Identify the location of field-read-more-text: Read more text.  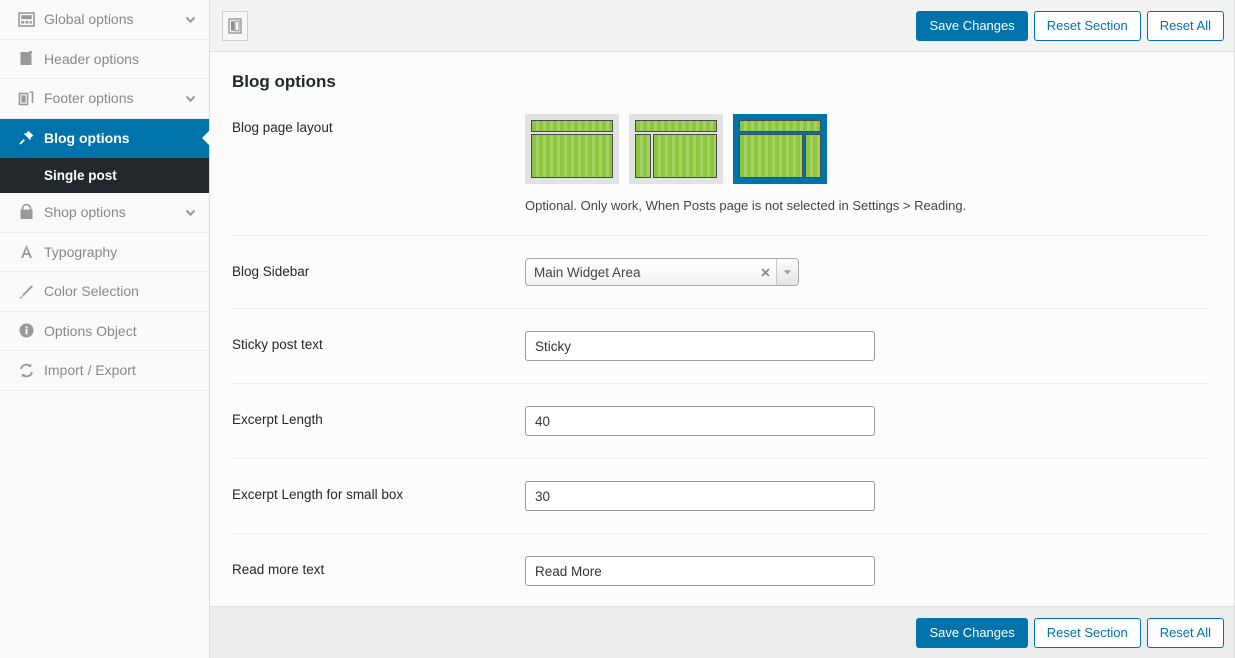
(721, 569).